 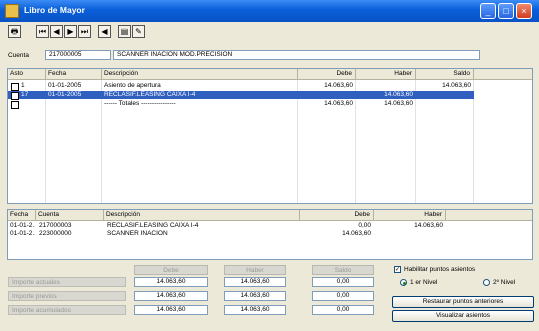 What do you see at coordinates (171, 270) in the screenshot?
I see `summary-header-debe: Debe` at bounding box center [171, 270].